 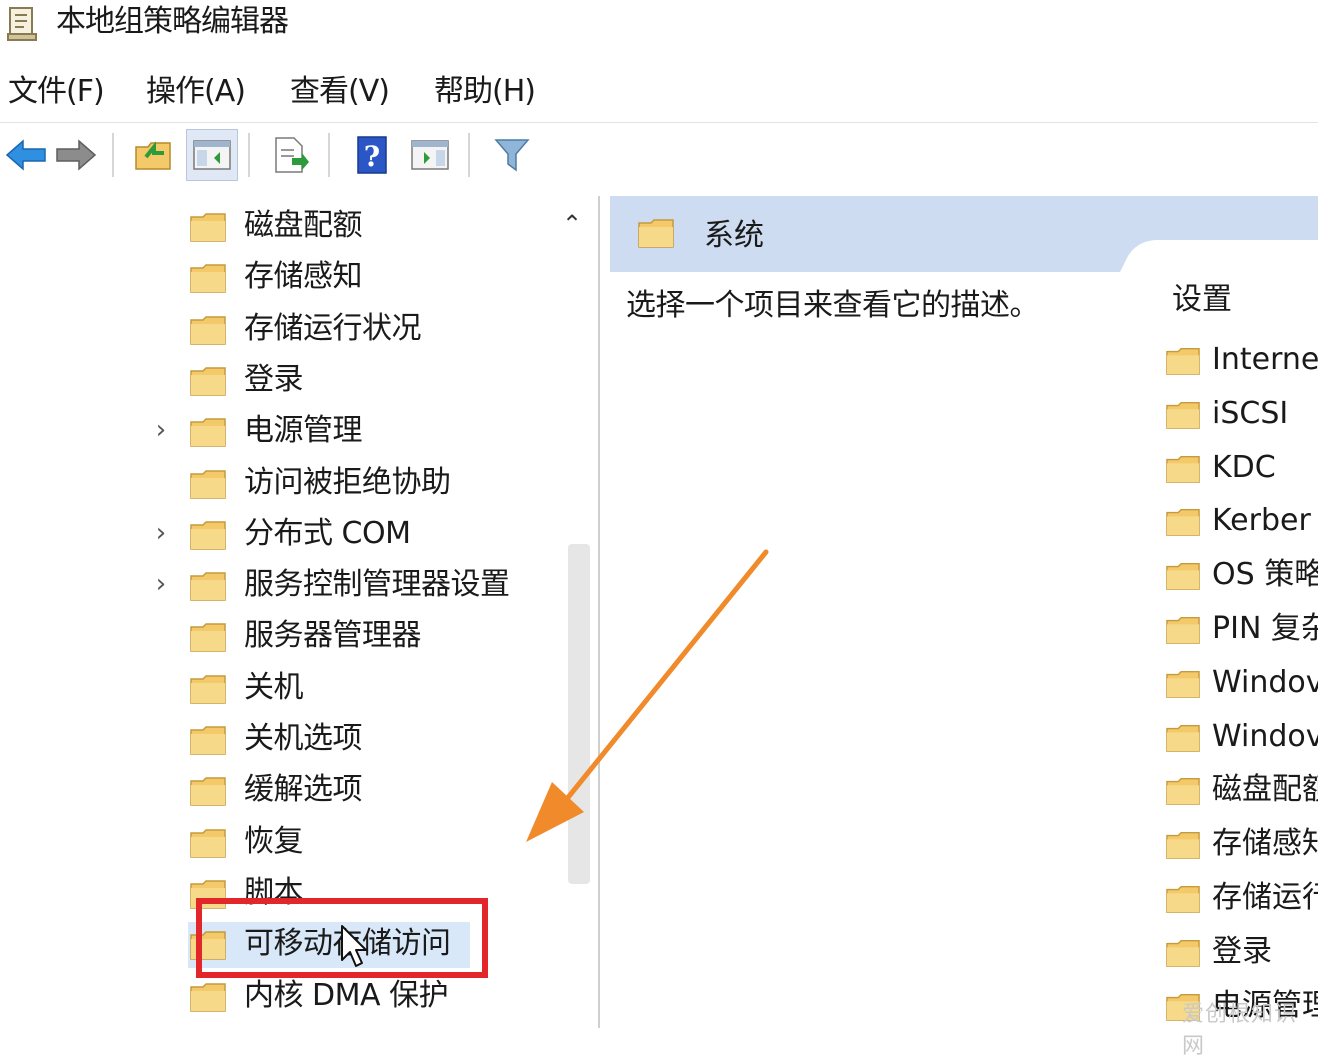 I want to click on tree-item: › 分布式 COM, so click(x=280, y=535).